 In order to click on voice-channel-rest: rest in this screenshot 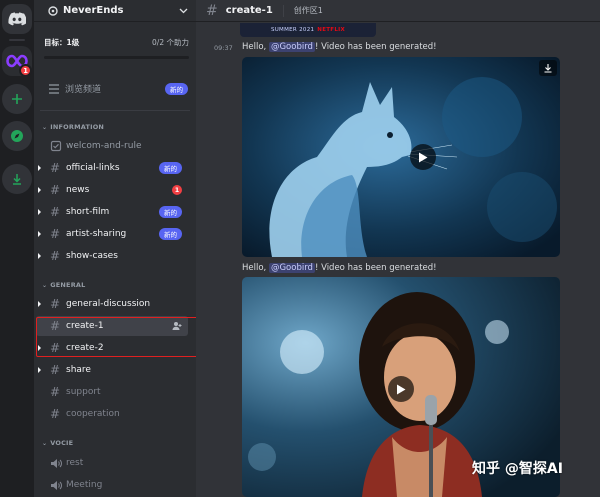, I will do `click(112, 463)`.